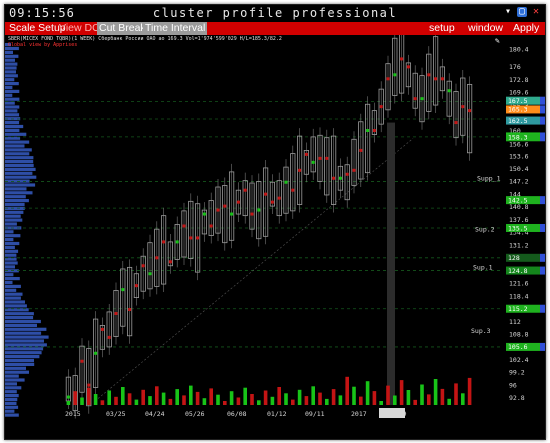 The width and height of the screenshot is (550, 443). What do you see at coordinates (513, 385) in the screenshot?
I see `y-axis-tick-label: 96` at bounding box center [513, 385].